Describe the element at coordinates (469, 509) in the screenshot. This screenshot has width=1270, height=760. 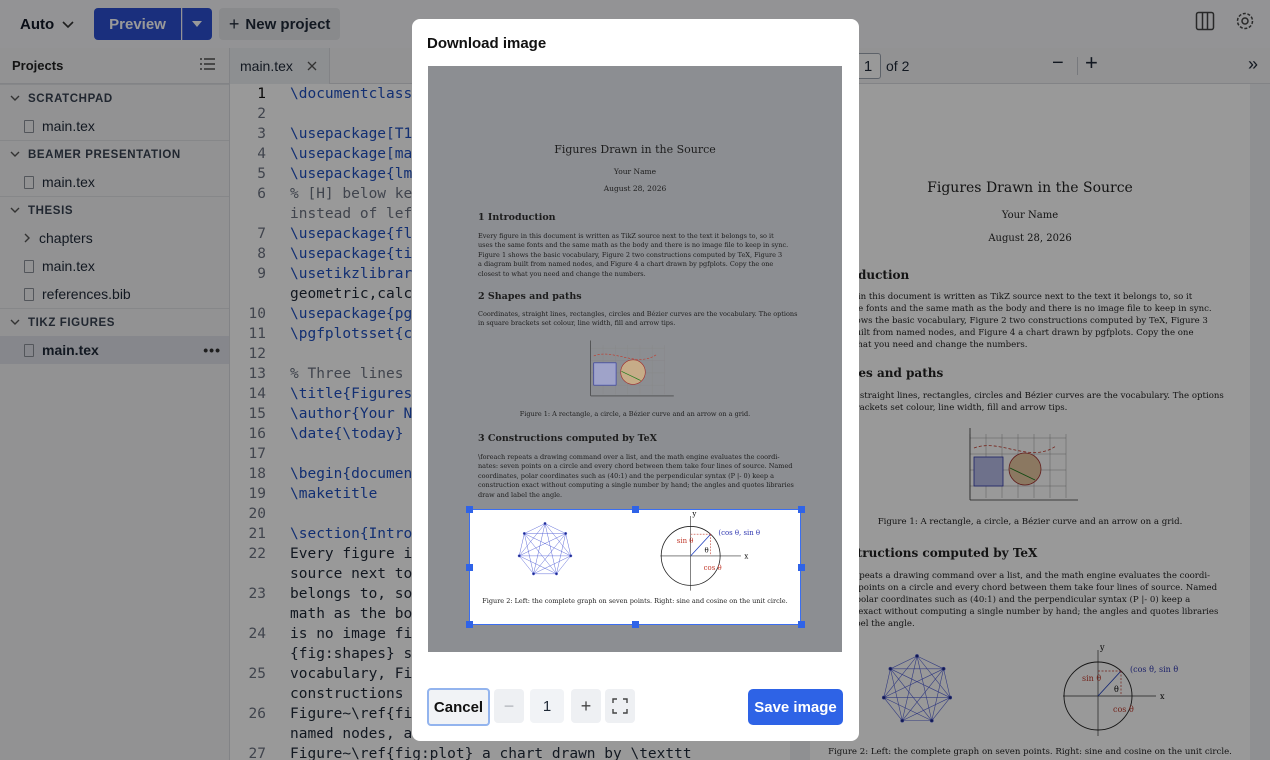
I see `crop-handle-top-left` at that location.